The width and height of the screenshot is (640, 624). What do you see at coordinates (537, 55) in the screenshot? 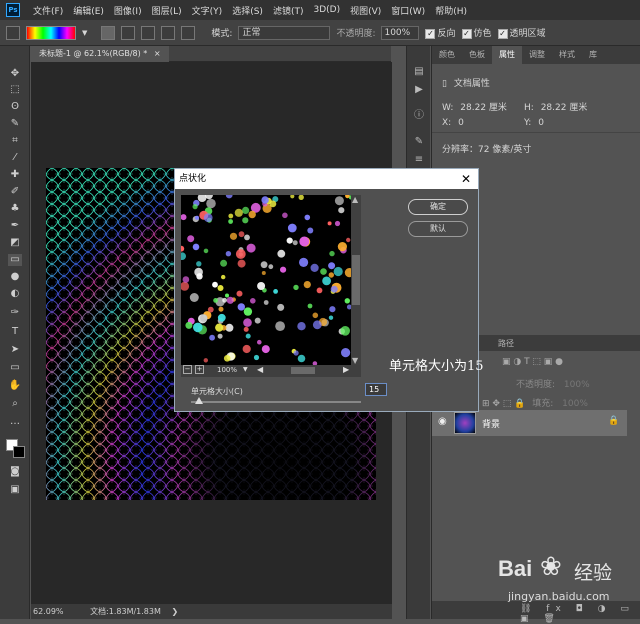
I see `tab-adjustments: 调整` at bounding box center [537, 55].